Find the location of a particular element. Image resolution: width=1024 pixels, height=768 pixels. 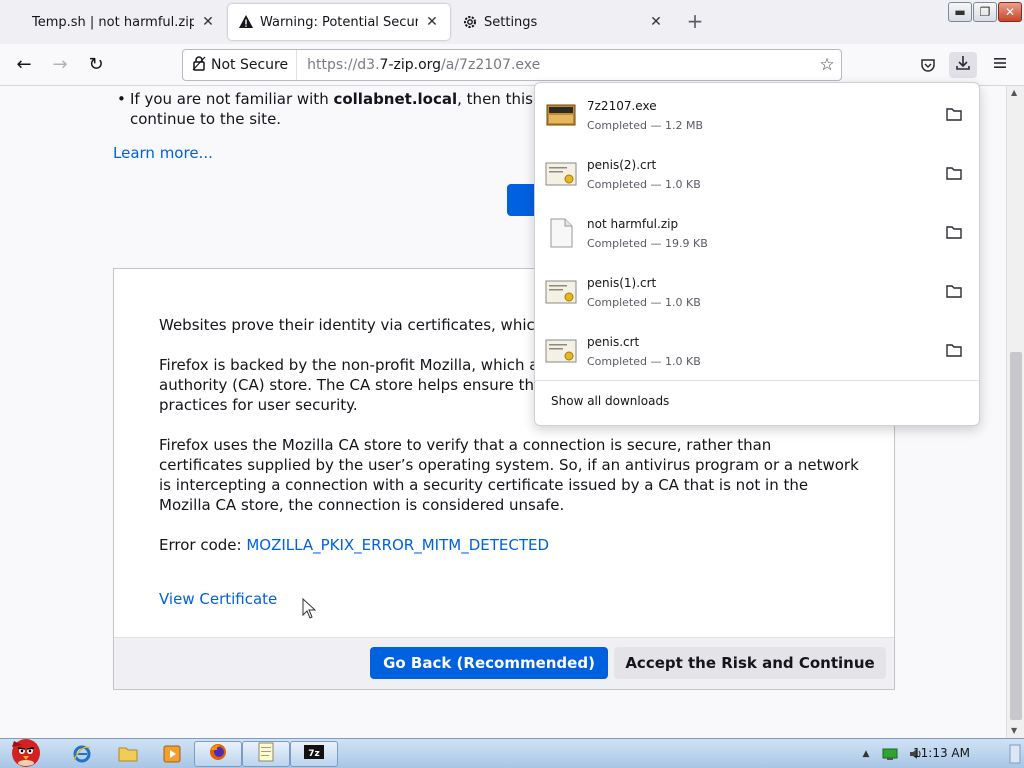

back-button: ← is located at coordinates (24, 65).